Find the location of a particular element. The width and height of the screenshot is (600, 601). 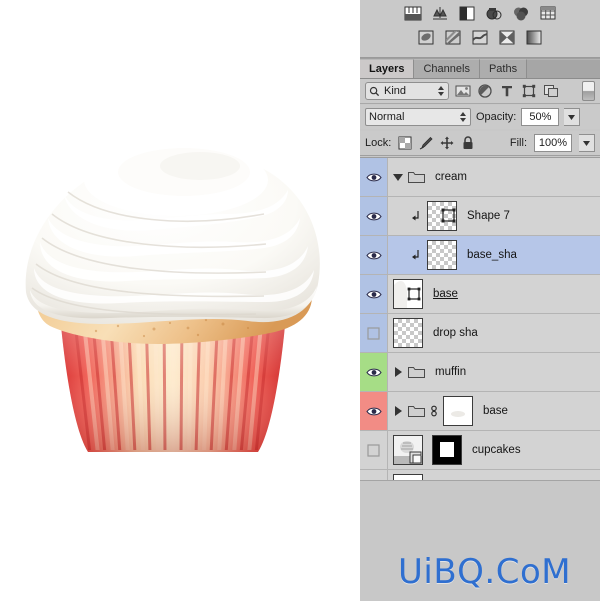

exposure-icon is located at coordinates (494, 13).